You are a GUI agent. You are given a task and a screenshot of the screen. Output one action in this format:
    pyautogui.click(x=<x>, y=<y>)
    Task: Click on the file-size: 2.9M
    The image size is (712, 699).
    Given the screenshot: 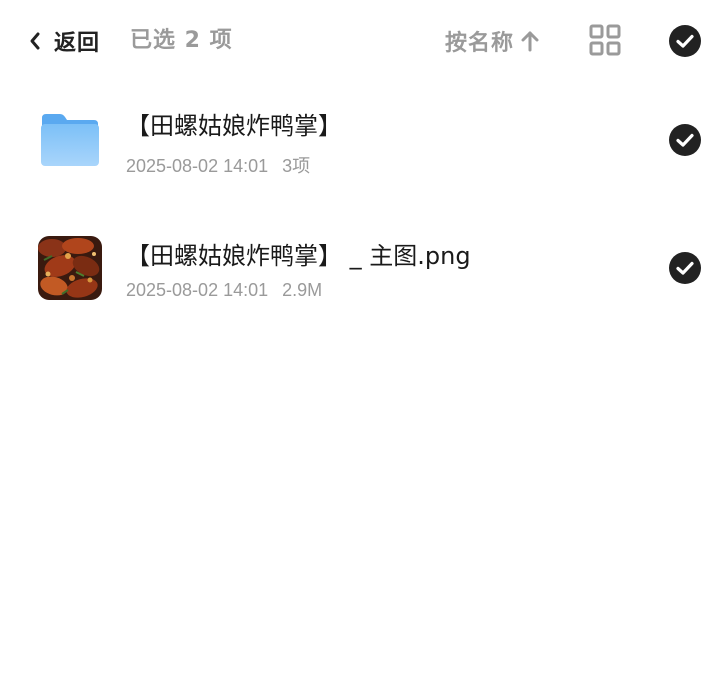 What is the action you would take?
    pyautogui.click(x=302, y=290)
    